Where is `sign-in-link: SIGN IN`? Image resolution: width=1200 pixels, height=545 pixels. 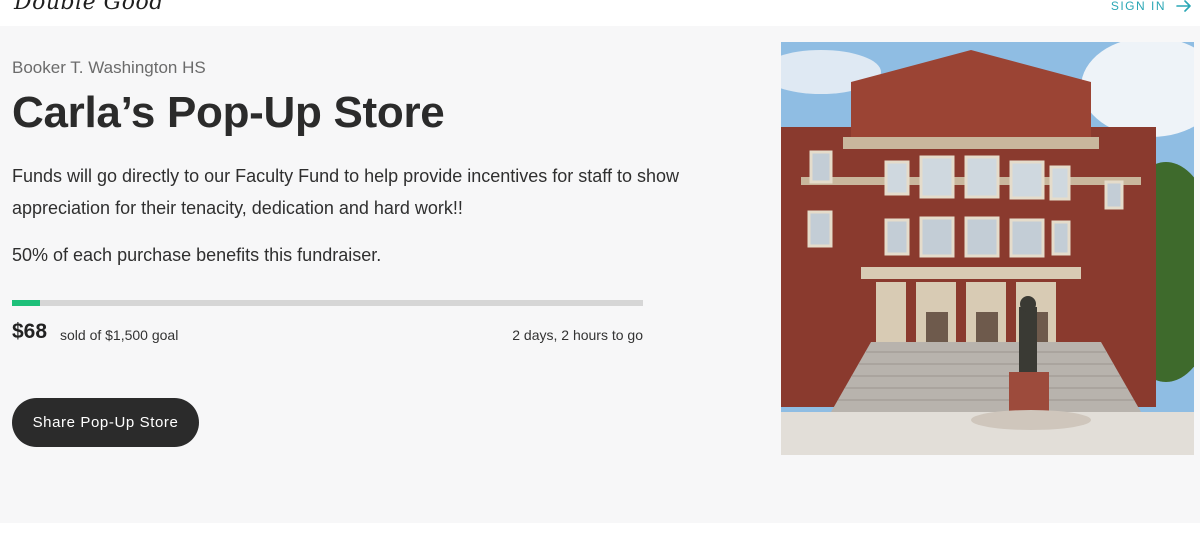 sign-in-link: SIGN IN is located at coordinates (1151, 6).